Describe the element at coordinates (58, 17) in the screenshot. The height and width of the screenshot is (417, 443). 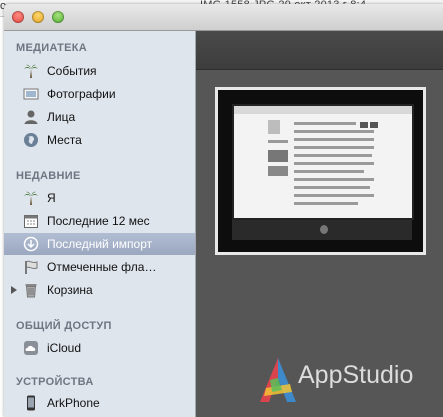
I see `zoom-button` at that location.